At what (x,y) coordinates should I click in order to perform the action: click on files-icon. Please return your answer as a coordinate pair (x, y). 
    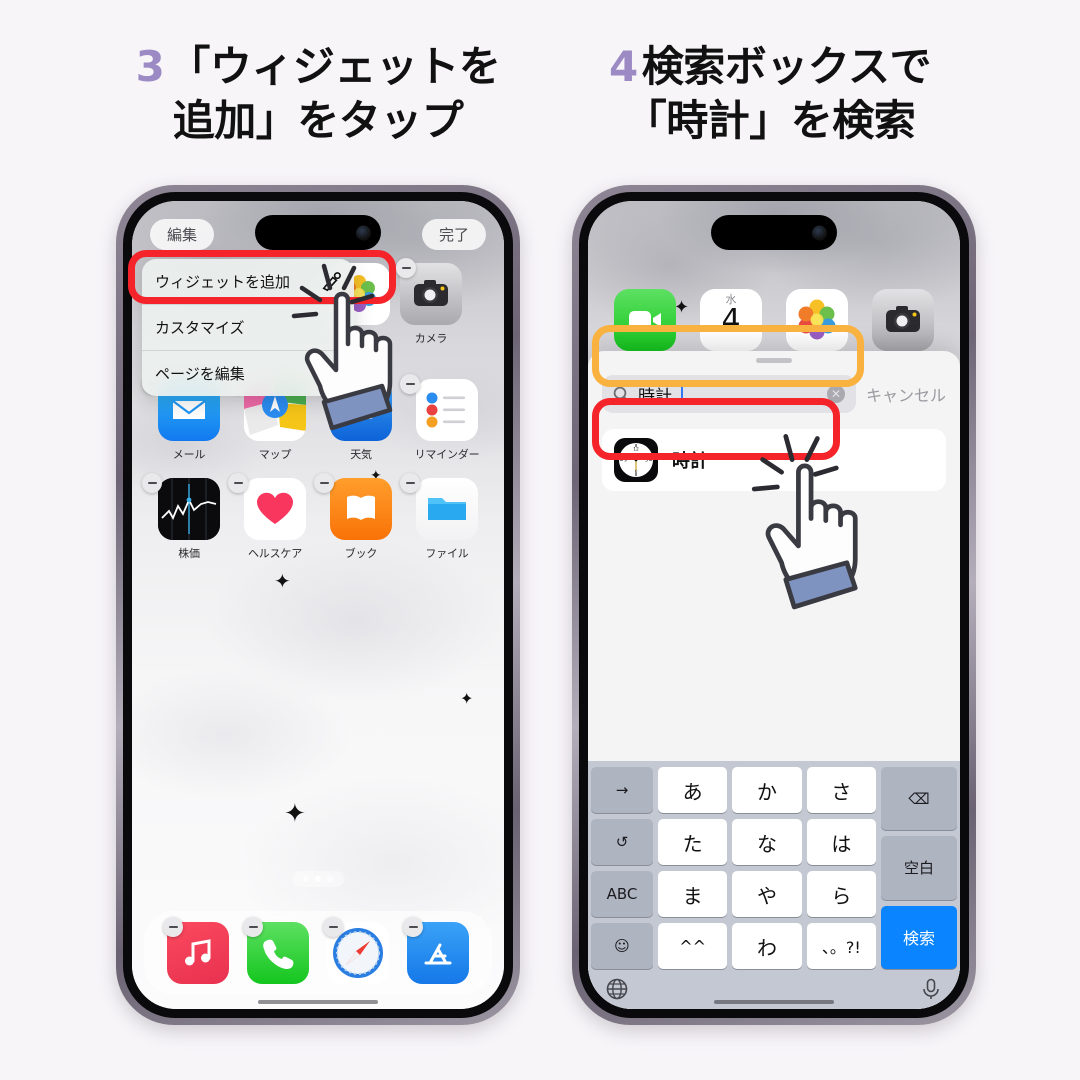
    Looking at the image, I should click on (447, 509).